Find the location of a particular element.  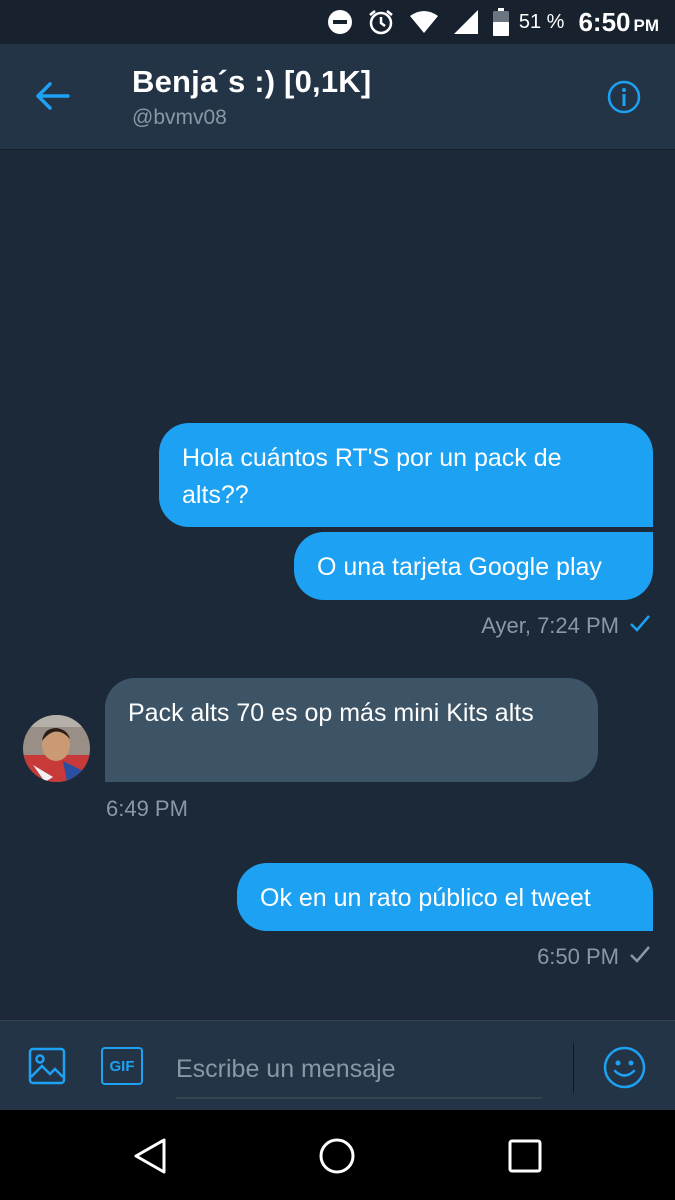

message-timestamp: 6:49 PM is located at coordinates (147, 809).